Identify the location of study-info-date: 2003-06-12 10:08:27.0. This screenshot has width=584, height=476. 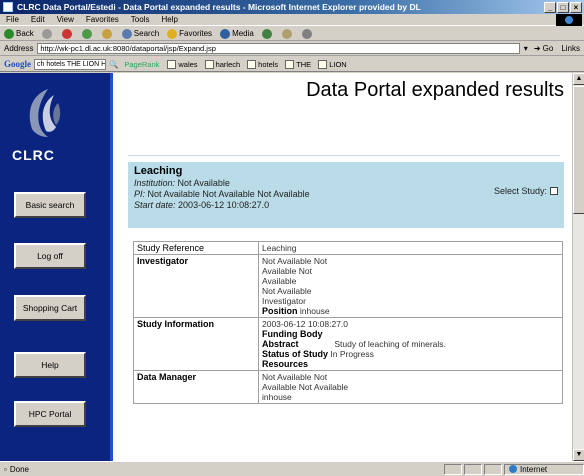
(305, 324).